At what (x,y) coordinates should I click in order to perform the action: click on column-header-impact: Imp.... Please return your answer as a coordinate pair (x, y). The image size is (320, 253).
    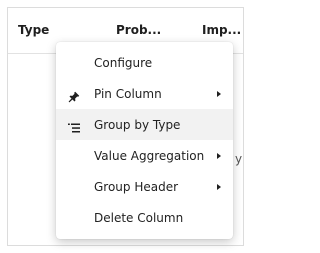
    Looking at the image, I should click on (221, 30).